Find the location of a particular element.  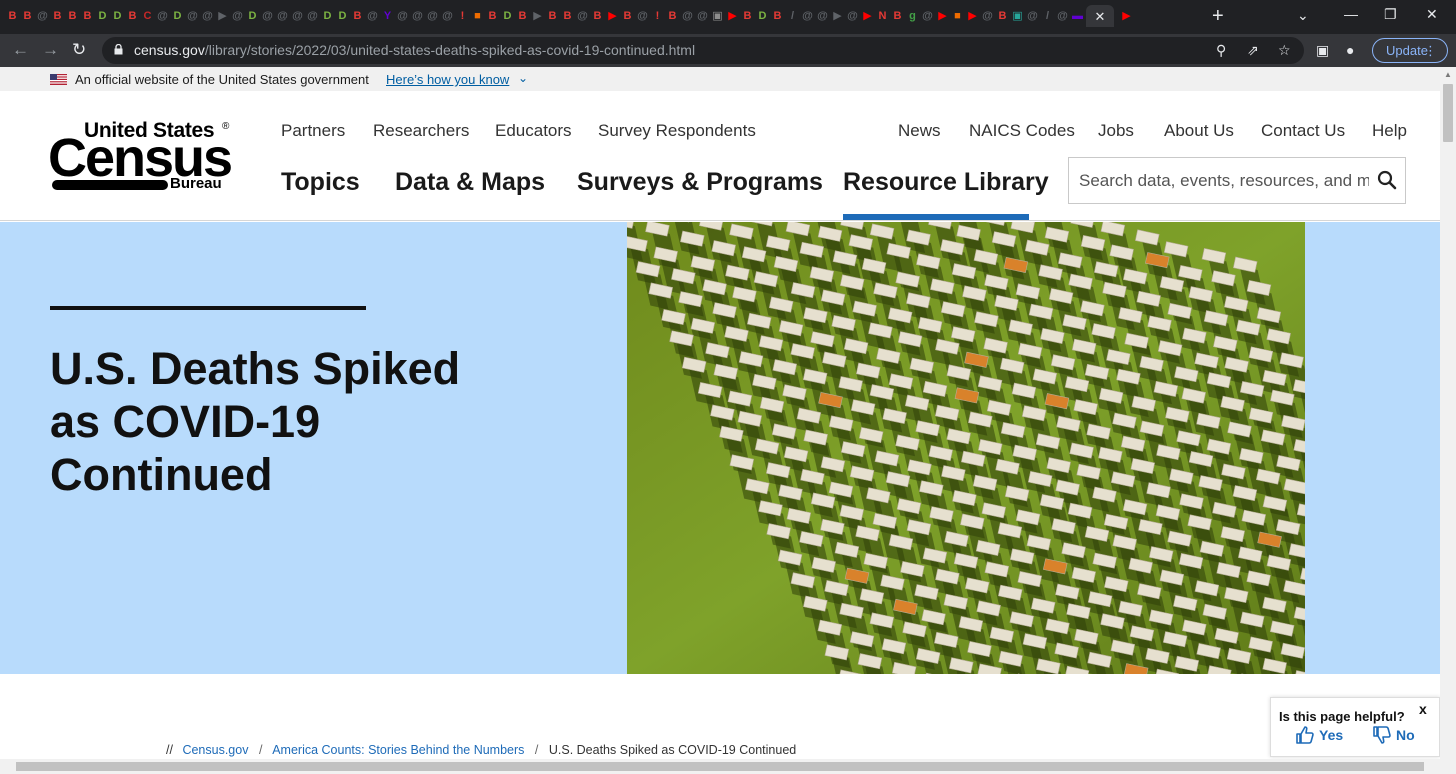

chevron-down-icon: ⌄ is located at coordinates (523, 78).